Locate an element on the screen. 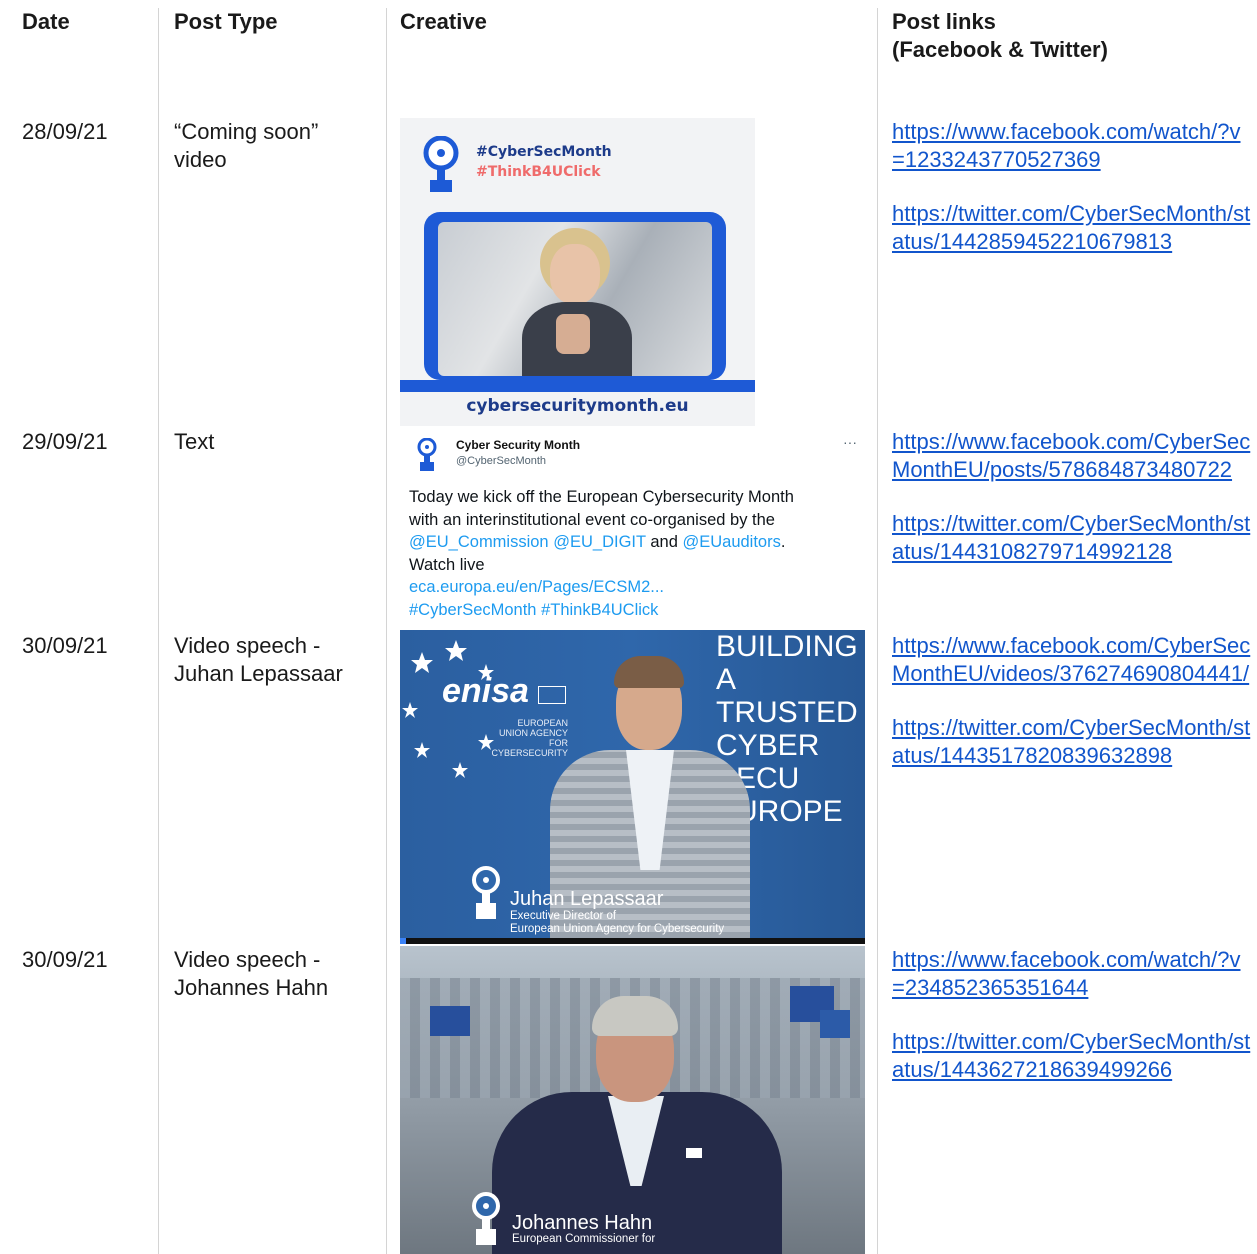  caption-role-line: Executive Director of is located at coordinates (563, 916).